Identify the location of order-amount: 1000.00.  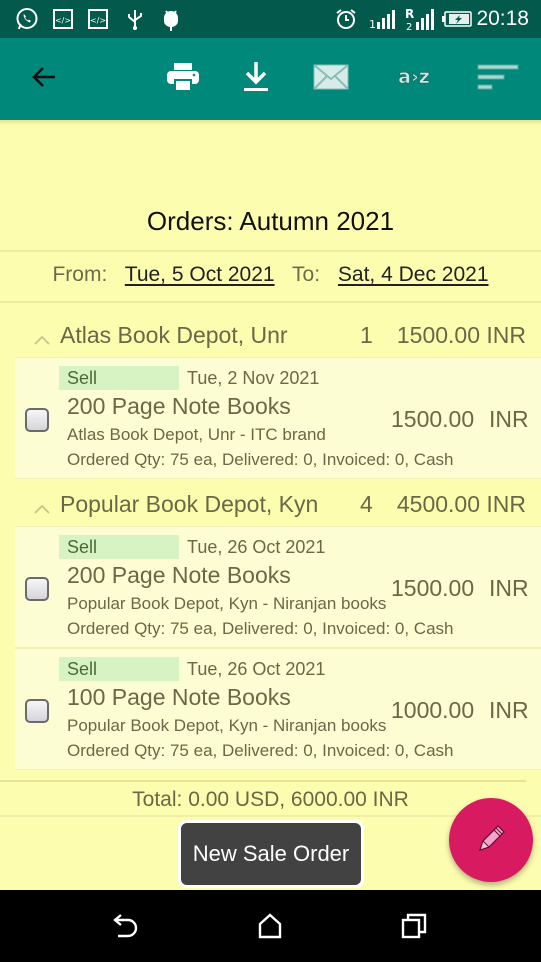
(433, 710).